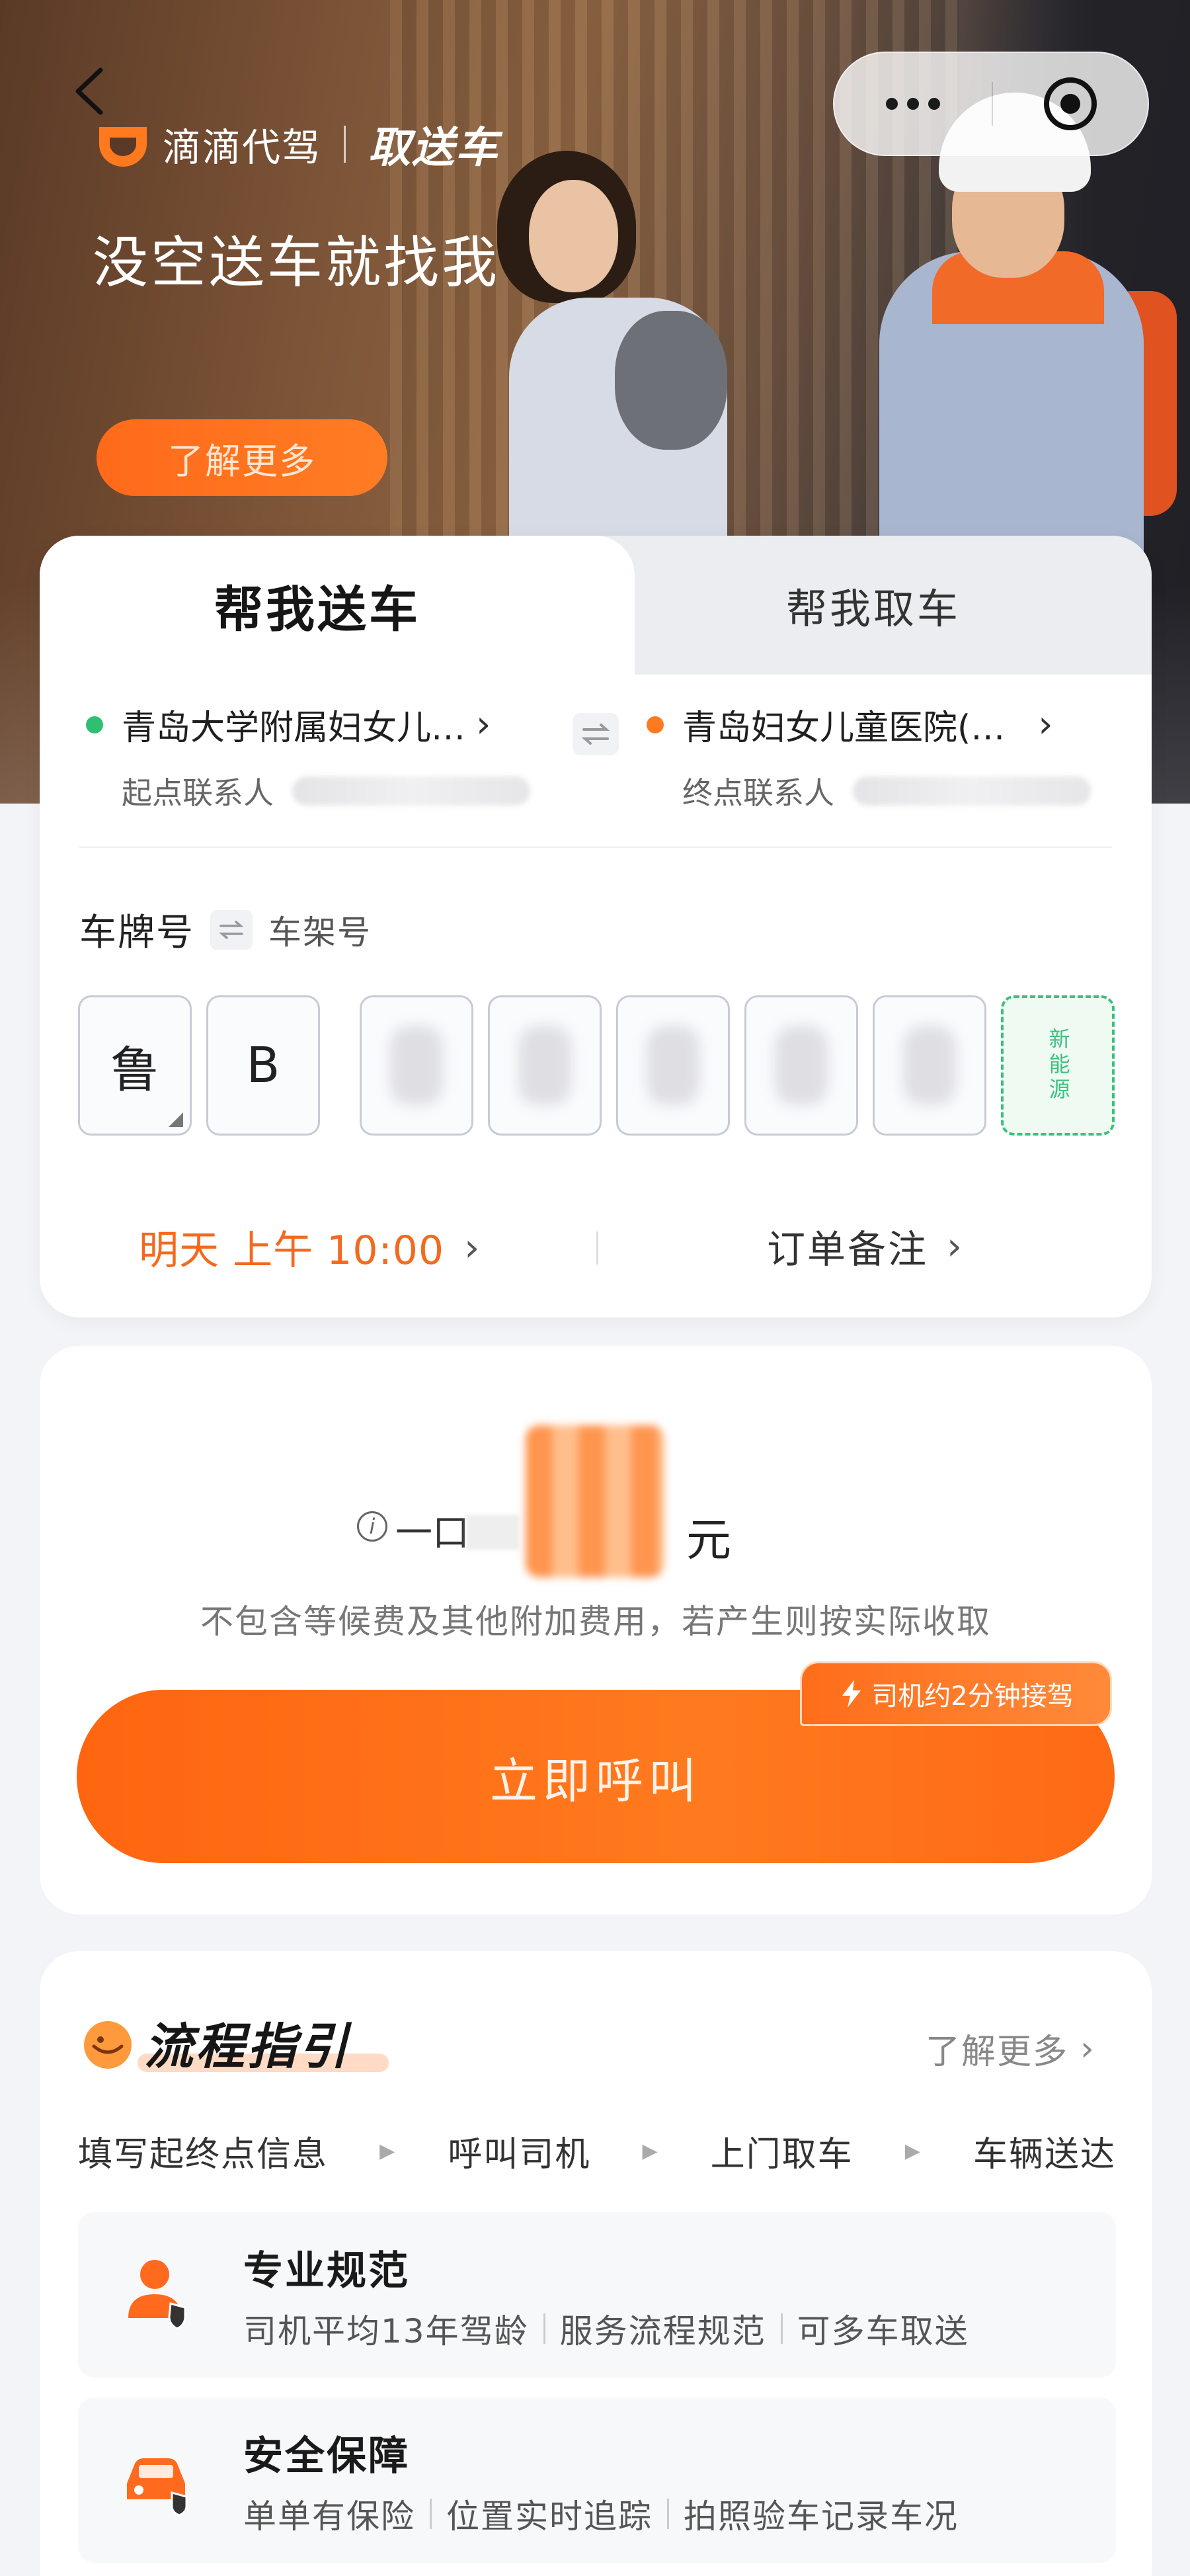  I want to click on car-shield-icon, so click(157, 2487).